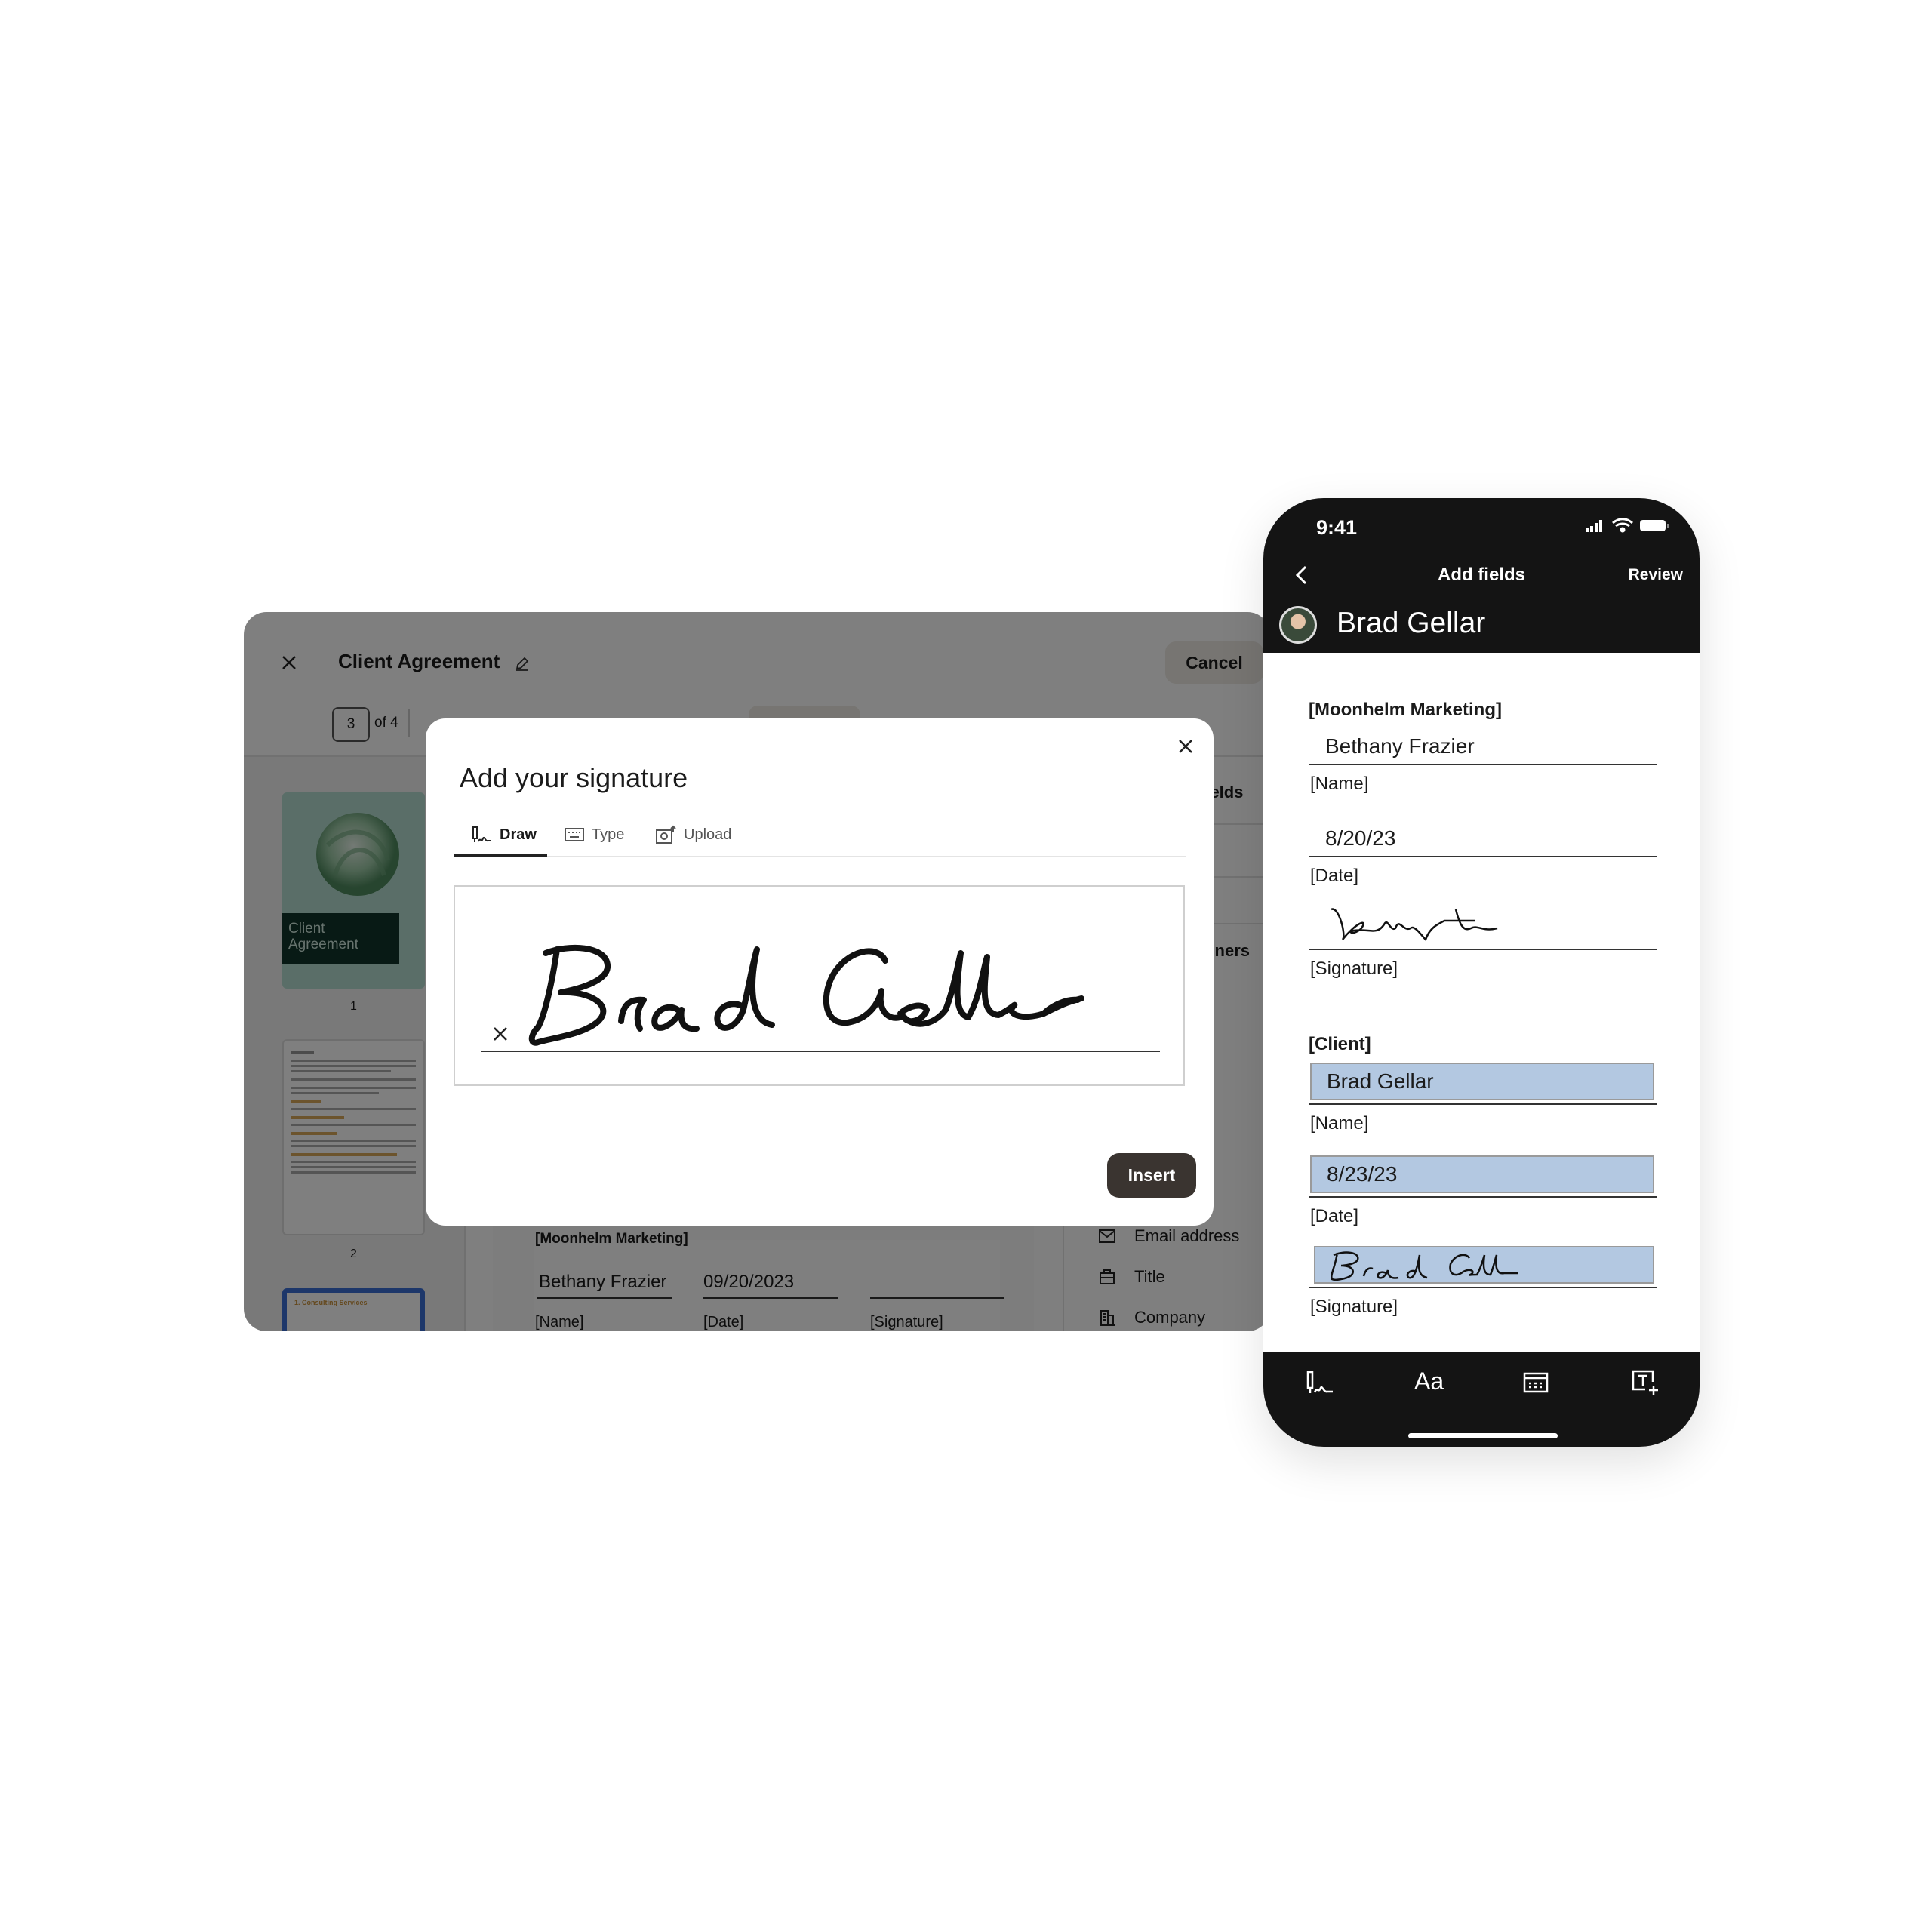 This screenshot has height=1932, width=1932. I want to click on signature-draw-canvas, so click(819, 985).